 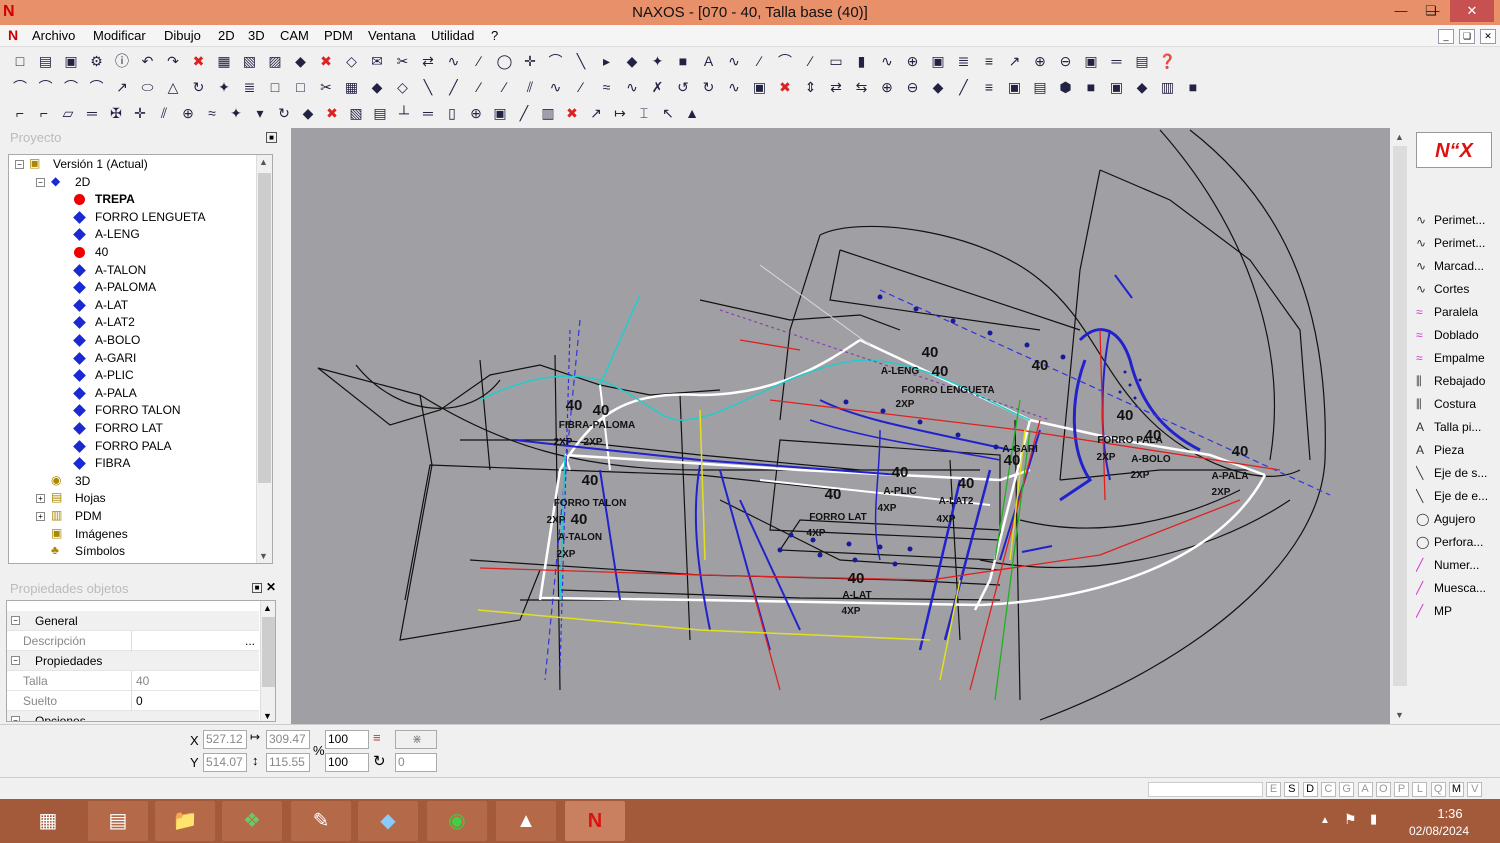 I want to click on layer-toggle-l: L, so click(x=1420, y=789).